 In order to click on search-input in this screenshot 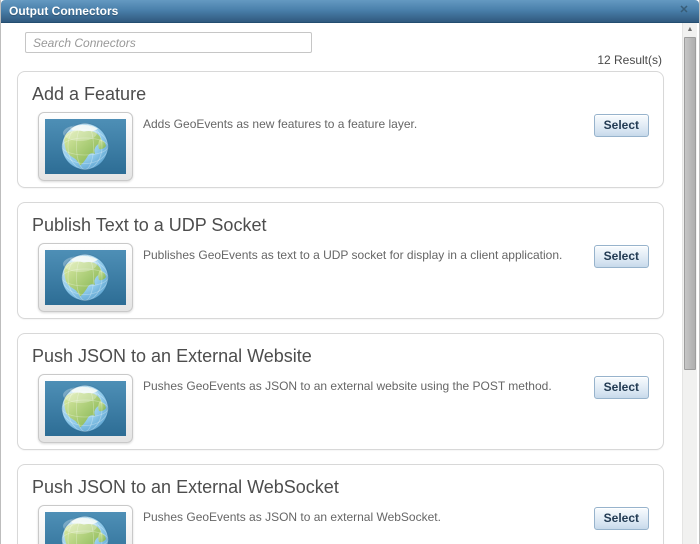, I will do `click(168, 42)`.